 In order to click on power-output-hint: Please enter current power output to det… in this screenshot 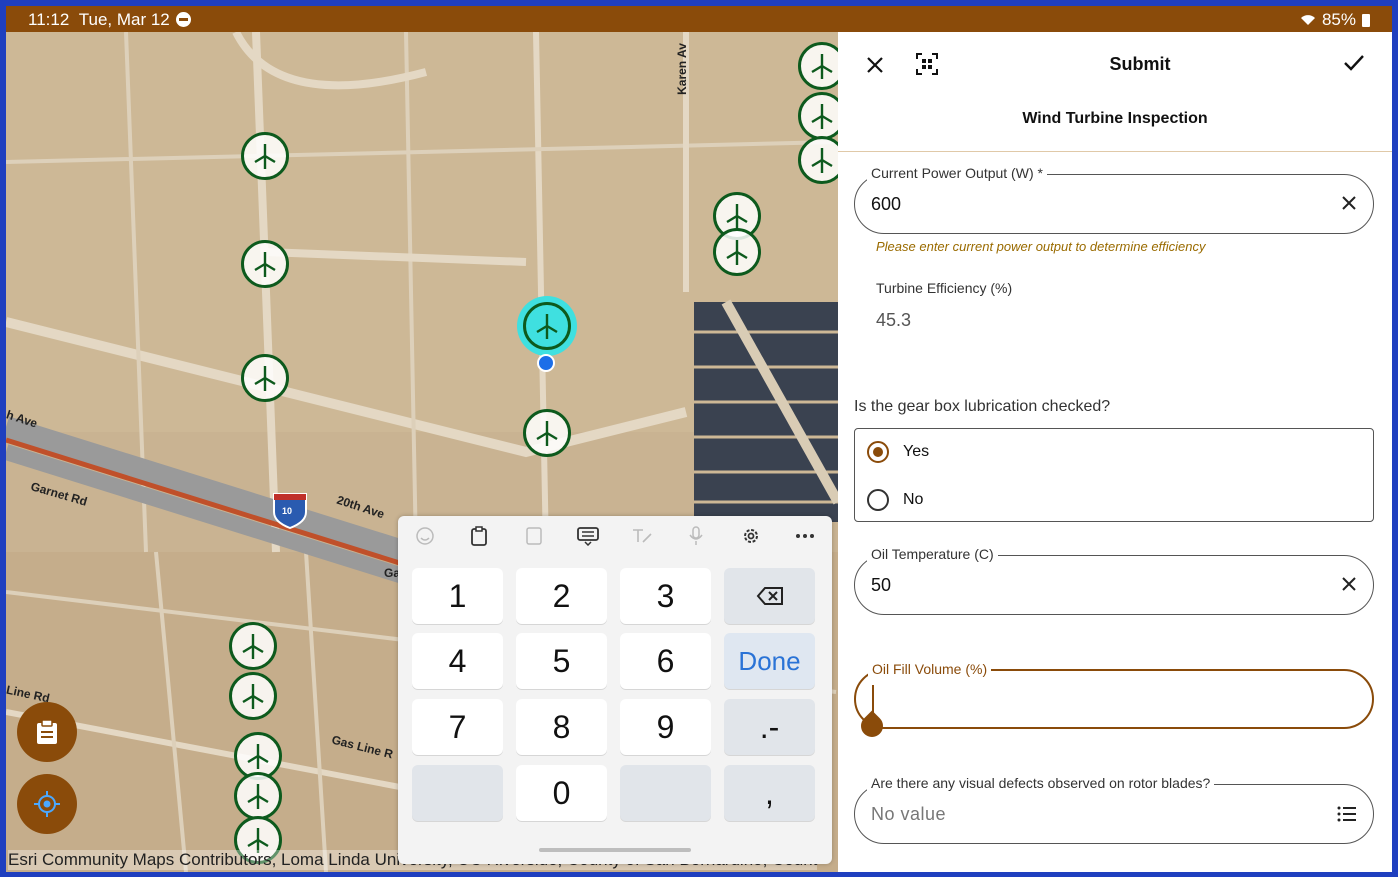, I will do `click(1041, 246)`.